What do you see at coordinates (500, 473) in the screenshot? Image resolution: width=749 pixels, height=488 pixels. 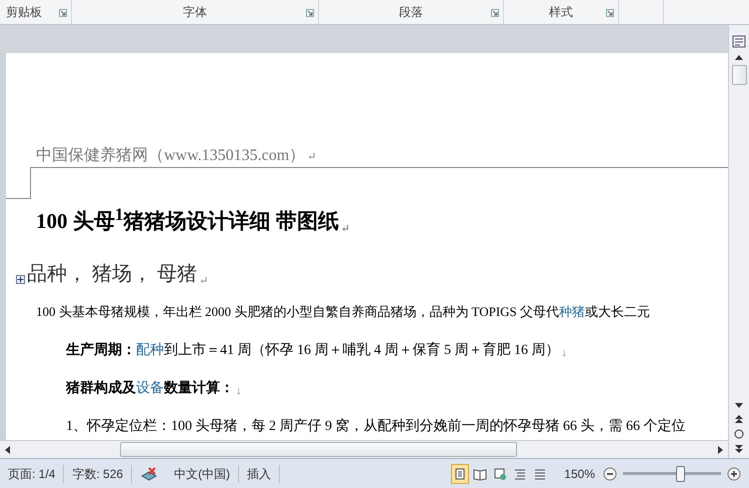 I see `web-layout-icon` at bounding box center [500, 473].